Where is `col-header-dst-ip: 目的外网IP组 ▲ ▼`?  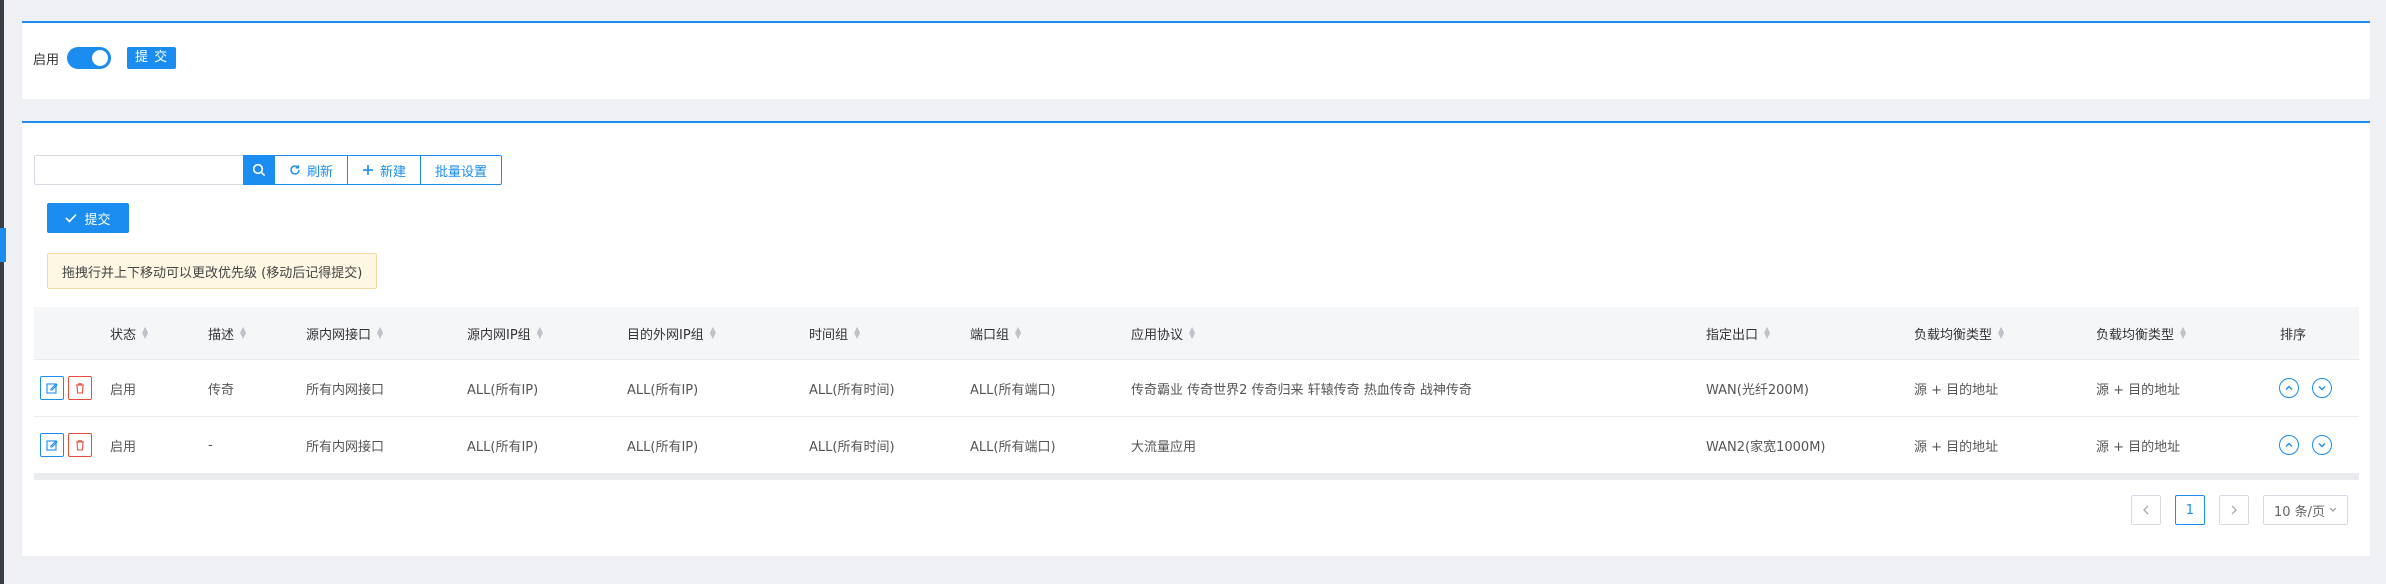 col-header-dst-ip: 目的外网IP组 ▲ ▼ is located at coordinates (671, 333).